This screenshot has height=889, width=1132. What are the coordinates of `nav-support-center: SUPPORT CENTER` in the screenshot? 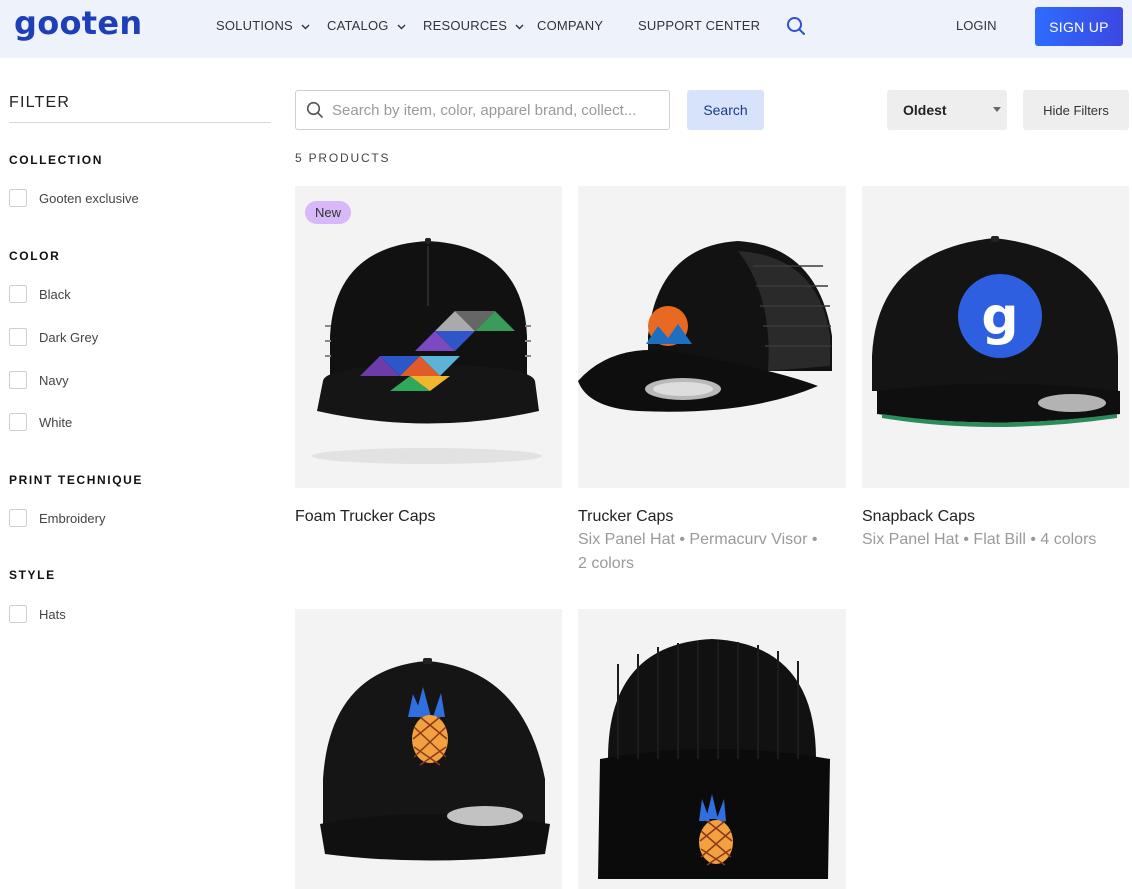 It's located at (699, 25).